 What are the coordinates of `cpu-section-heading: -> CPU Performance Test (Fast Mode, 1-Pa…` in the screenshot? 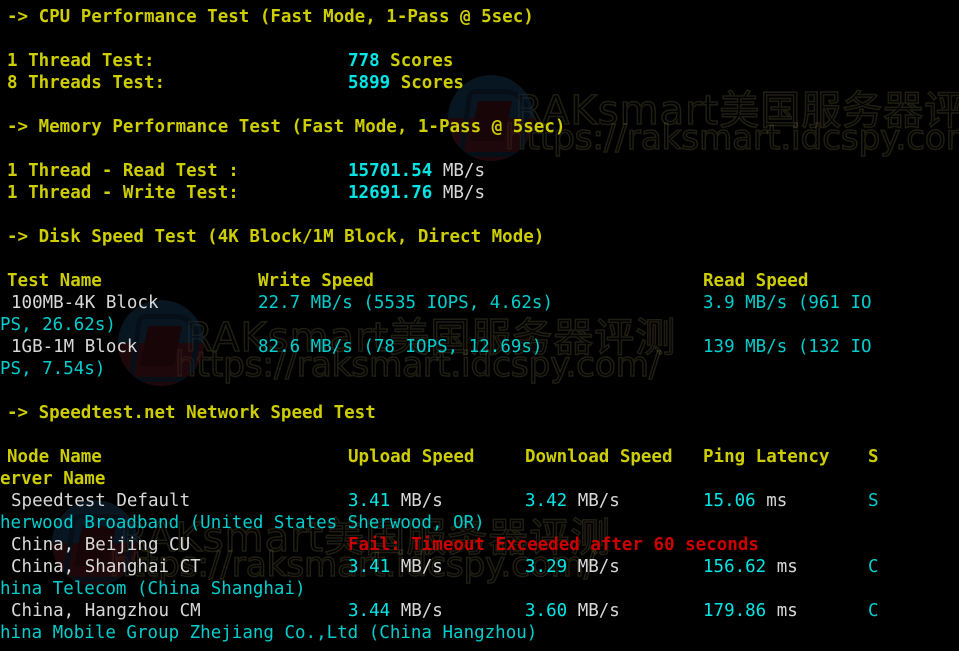 It's located at (270, 17).